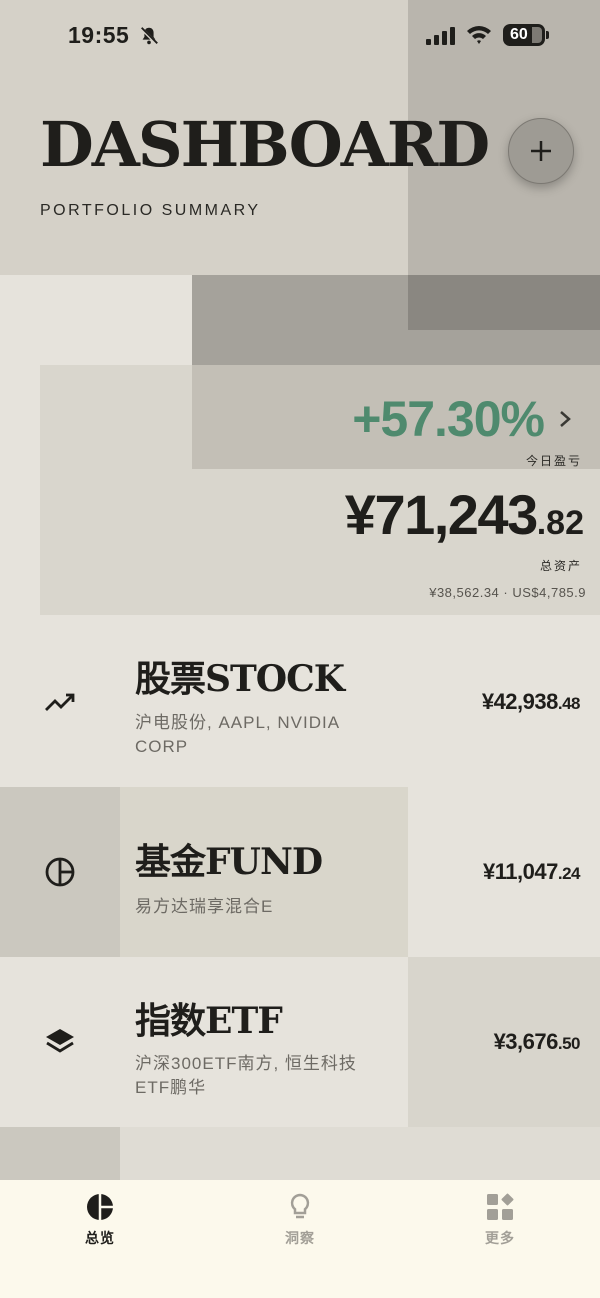 The height and width of the screenshot is (1298, 600). Describe the element at coordinates (60, 1042) in the screenshot. I see `layers-icon` at that location.